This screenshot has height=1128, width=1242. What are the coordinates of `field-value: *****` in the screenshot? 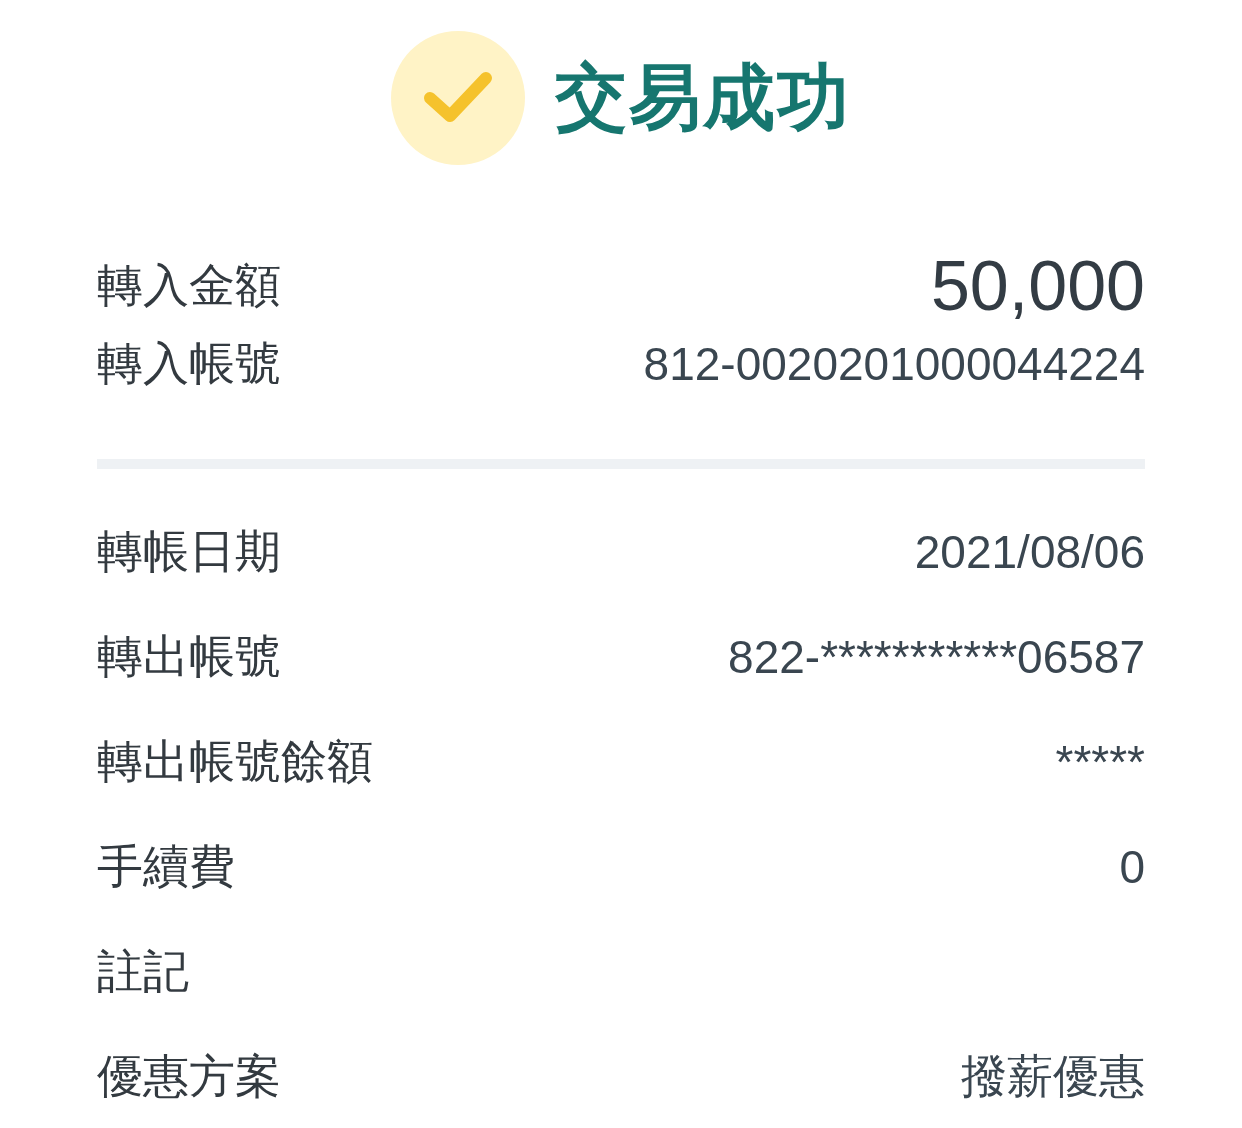 It's located at (1100, 761).